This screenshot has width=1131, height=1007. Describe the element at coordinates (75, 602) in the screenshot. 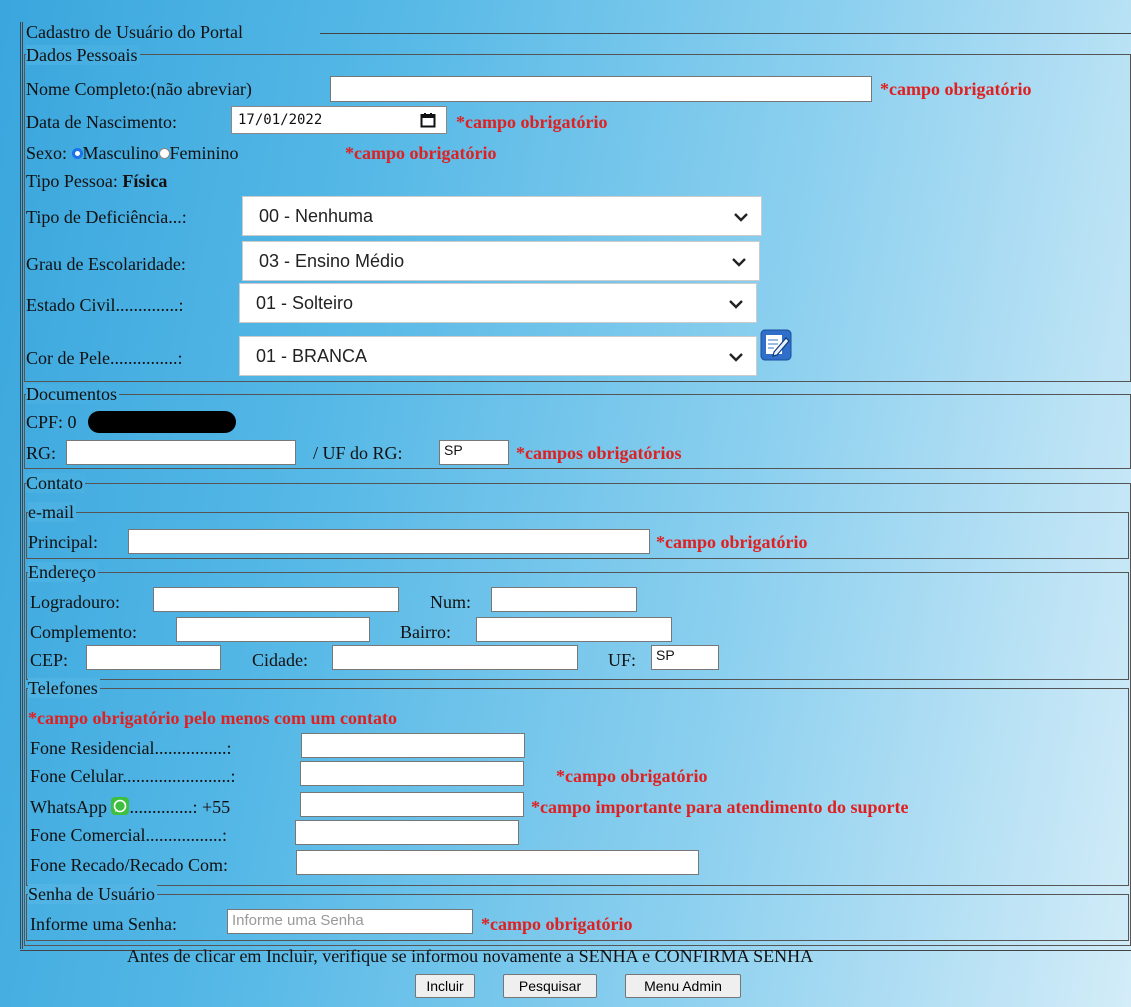

I see `logradouro-label: Logradouro:` at that location.